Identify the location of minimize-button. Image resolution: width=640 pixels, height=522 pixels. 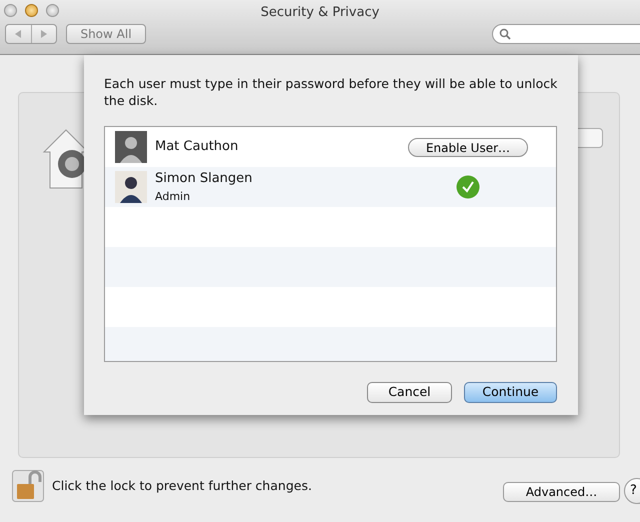
(31, 10).